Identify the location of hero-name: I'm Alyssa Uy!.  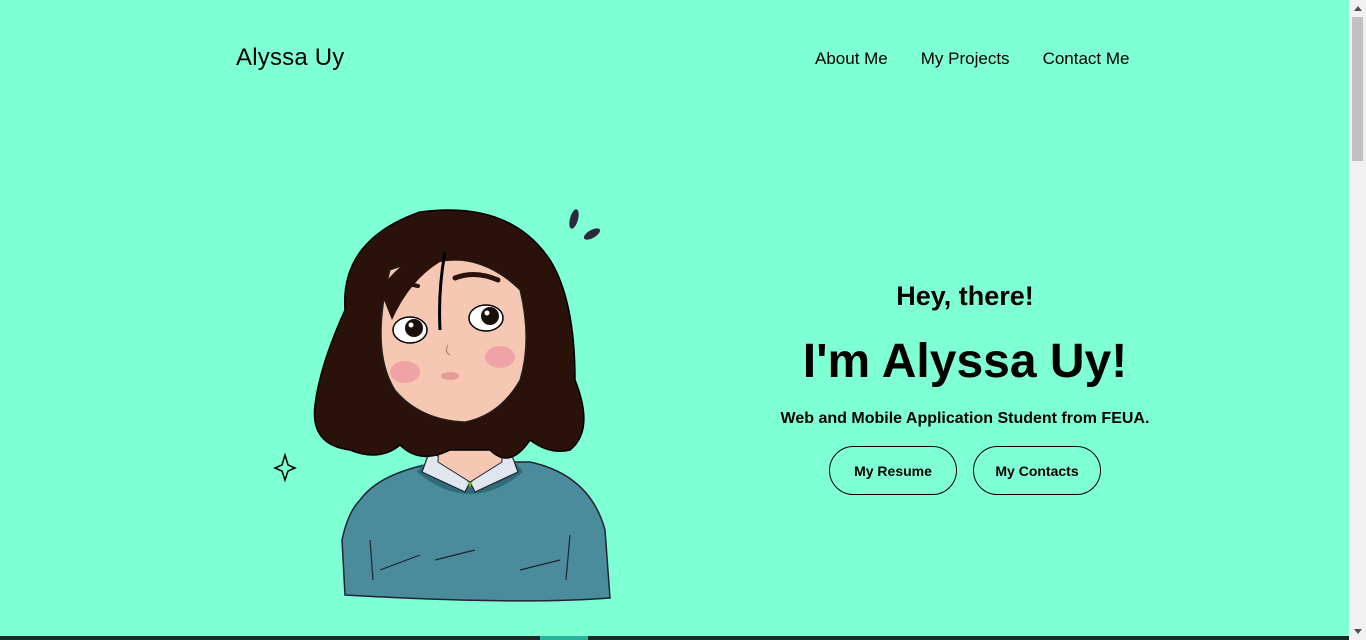
(965, 361).